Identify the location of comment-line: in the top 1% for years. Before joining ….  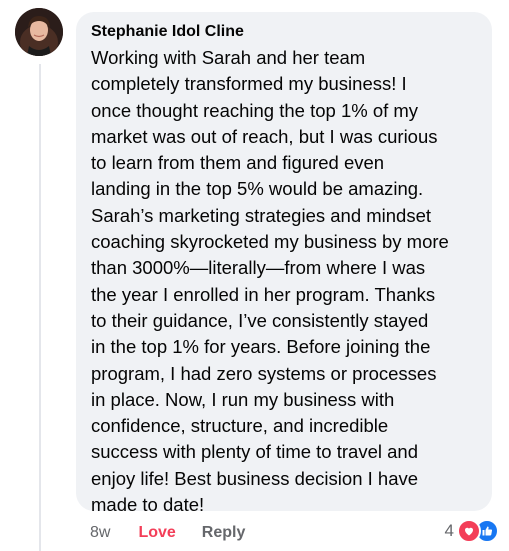
(261, 347).